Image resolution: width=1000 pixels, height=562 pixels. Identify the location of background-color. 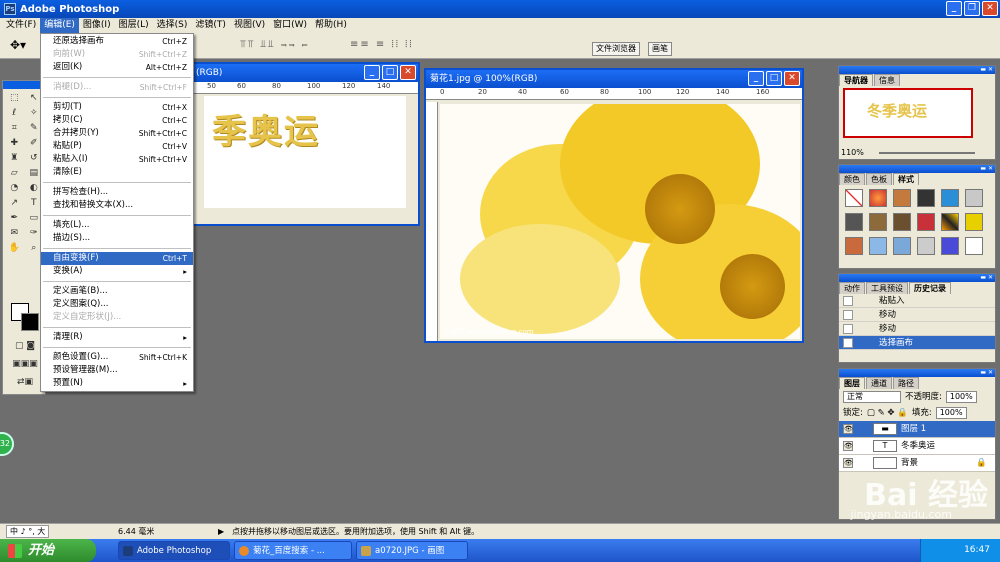
(30, 322).